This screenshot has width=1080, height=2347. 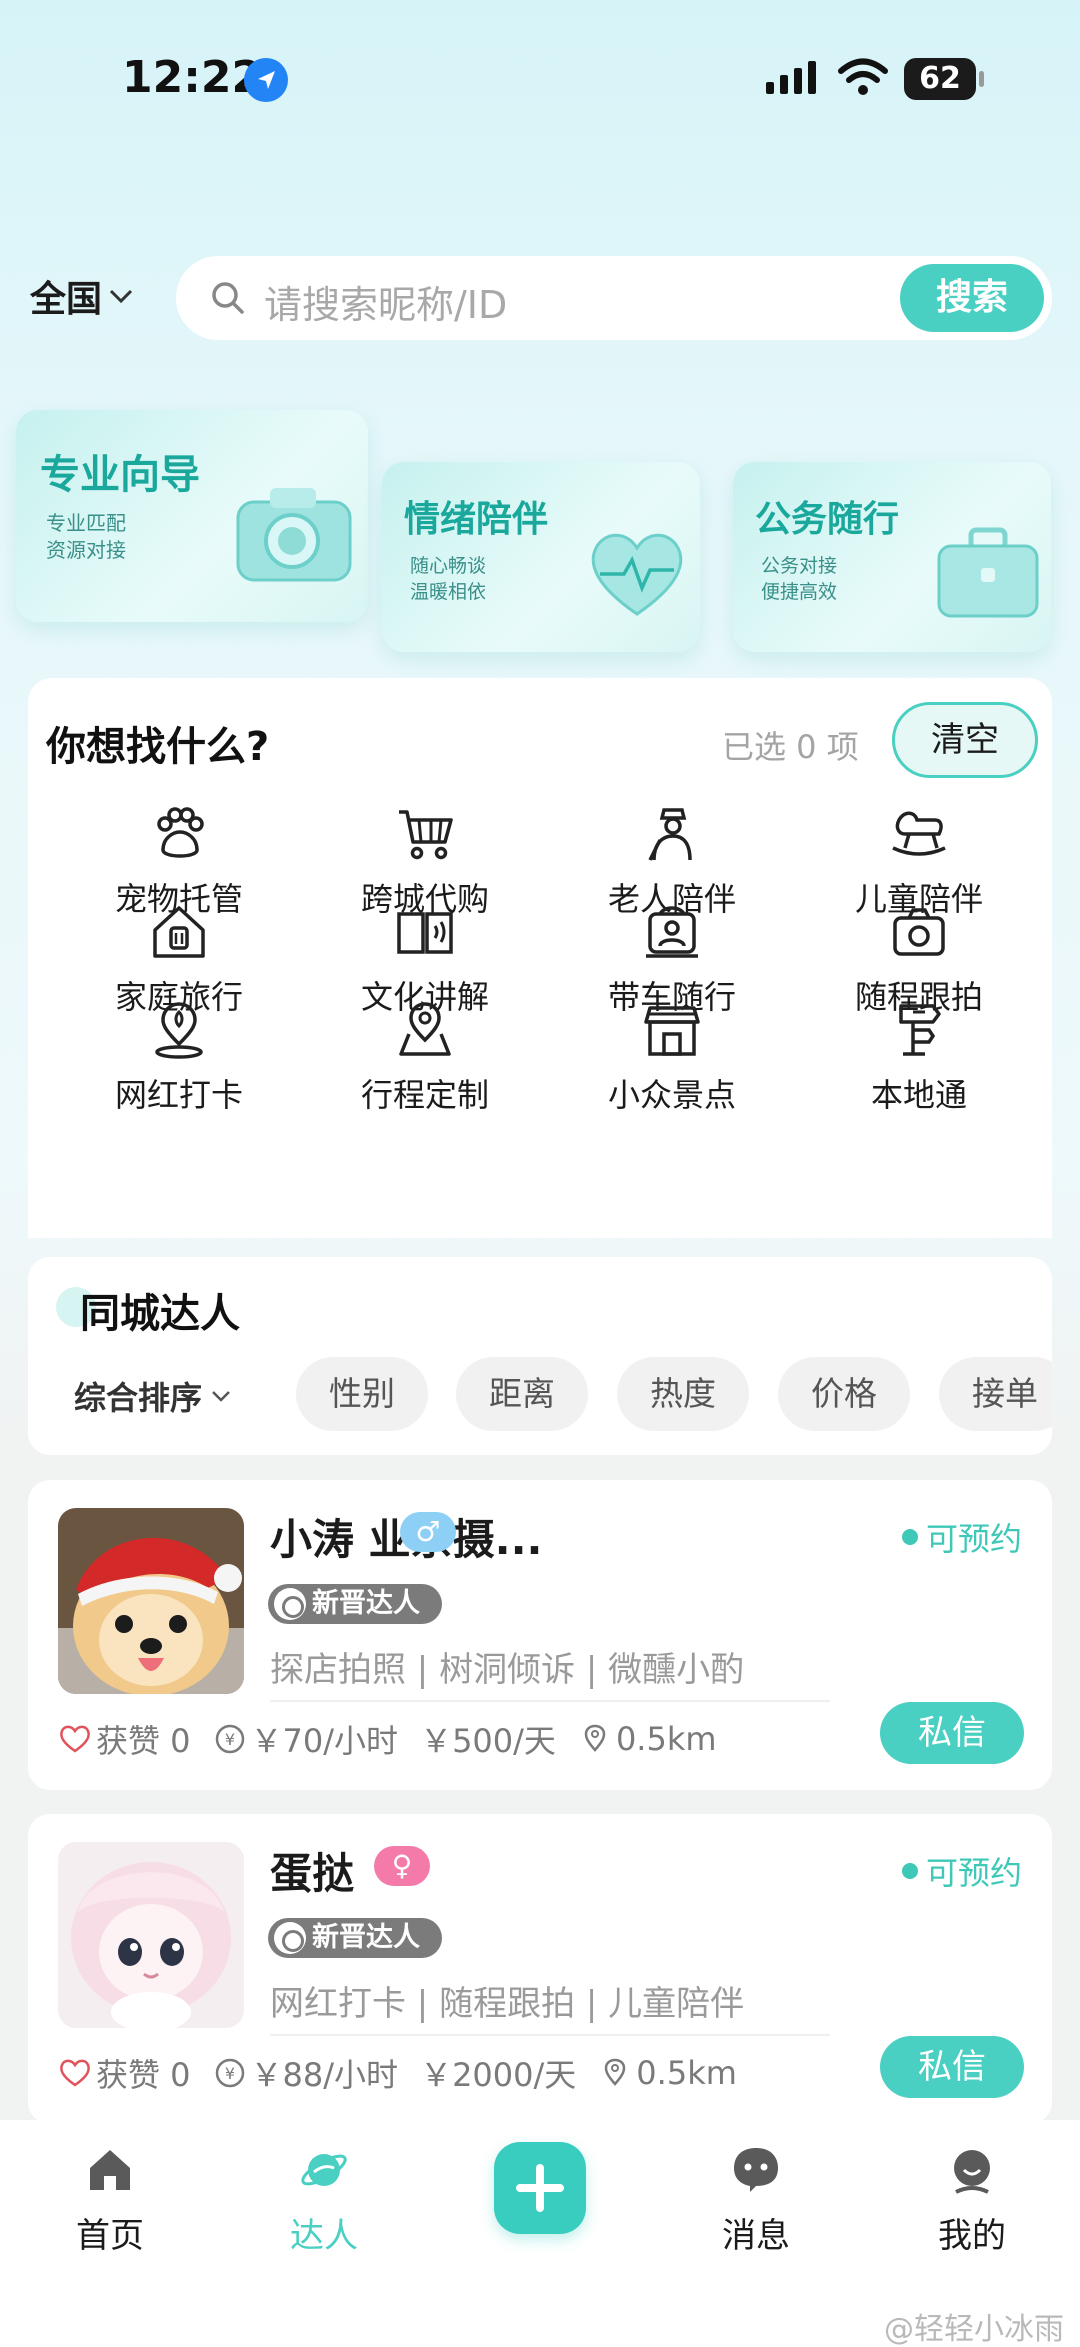 I want to click on home-icon, so click(x=110, y=2170).